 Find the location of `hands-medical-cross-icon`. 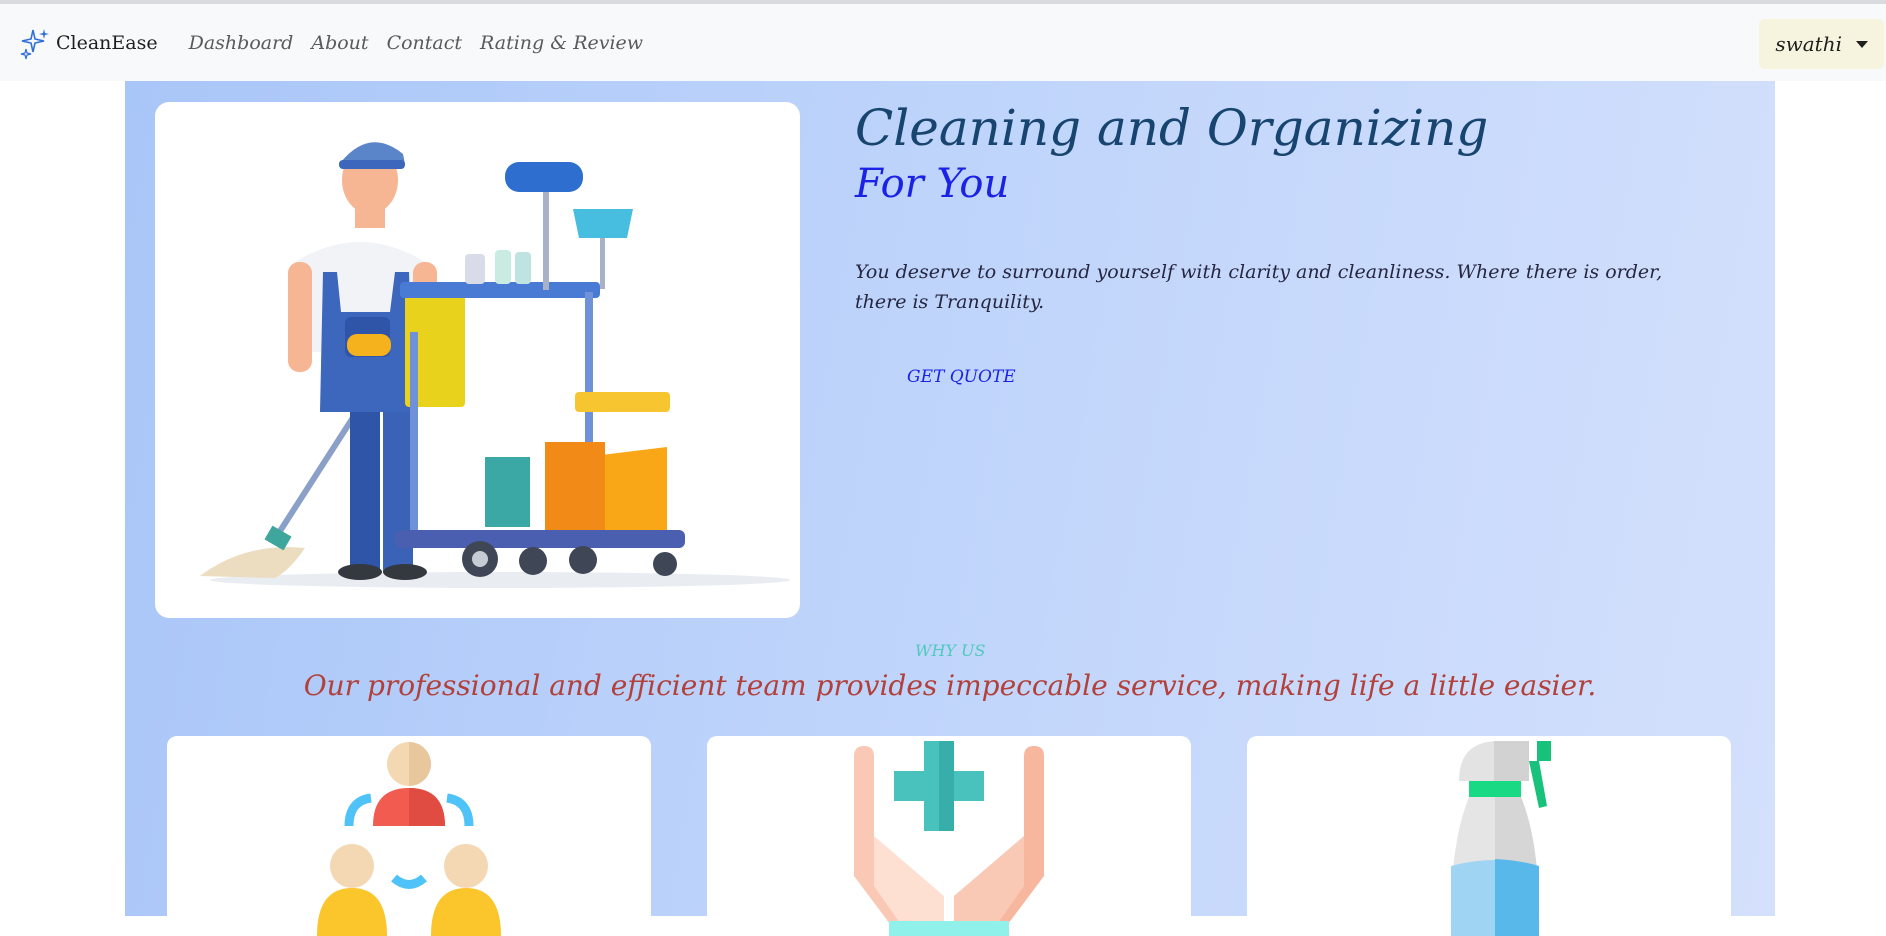

hands-medical-cross-icon is located at coordinates (949, 838).